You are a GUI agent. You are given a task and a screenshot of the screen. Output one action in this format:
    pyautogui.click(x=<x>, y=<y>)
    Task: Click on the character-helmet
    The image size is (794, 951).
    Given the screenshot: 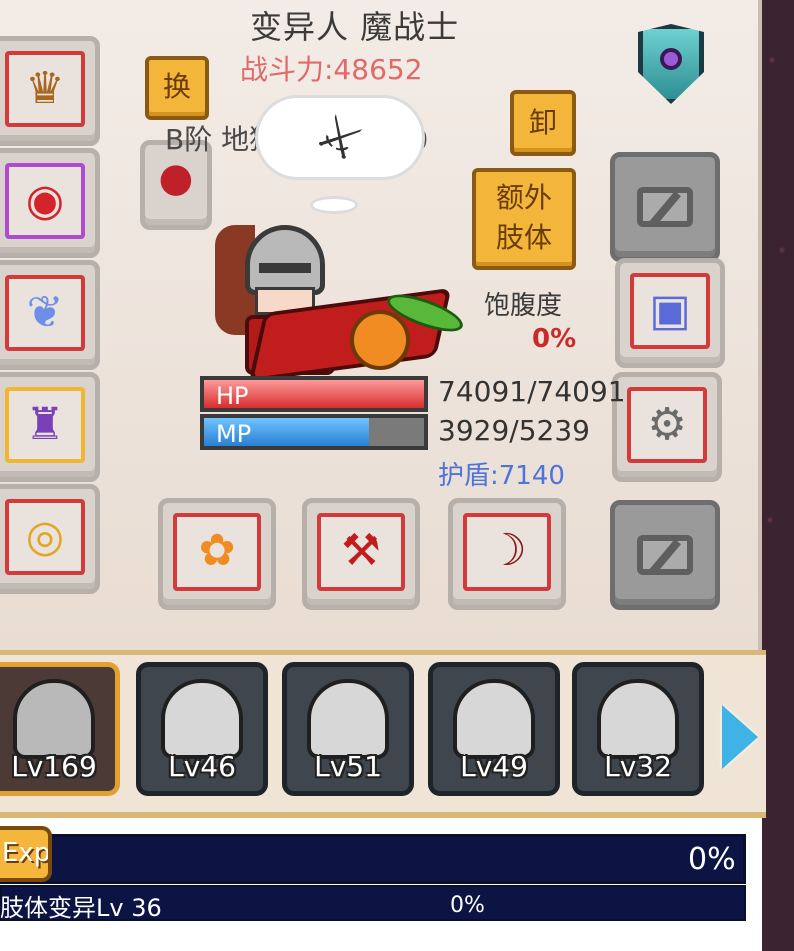 What is the action you would take?
    pyautogui.click(x=285, y=260)
    